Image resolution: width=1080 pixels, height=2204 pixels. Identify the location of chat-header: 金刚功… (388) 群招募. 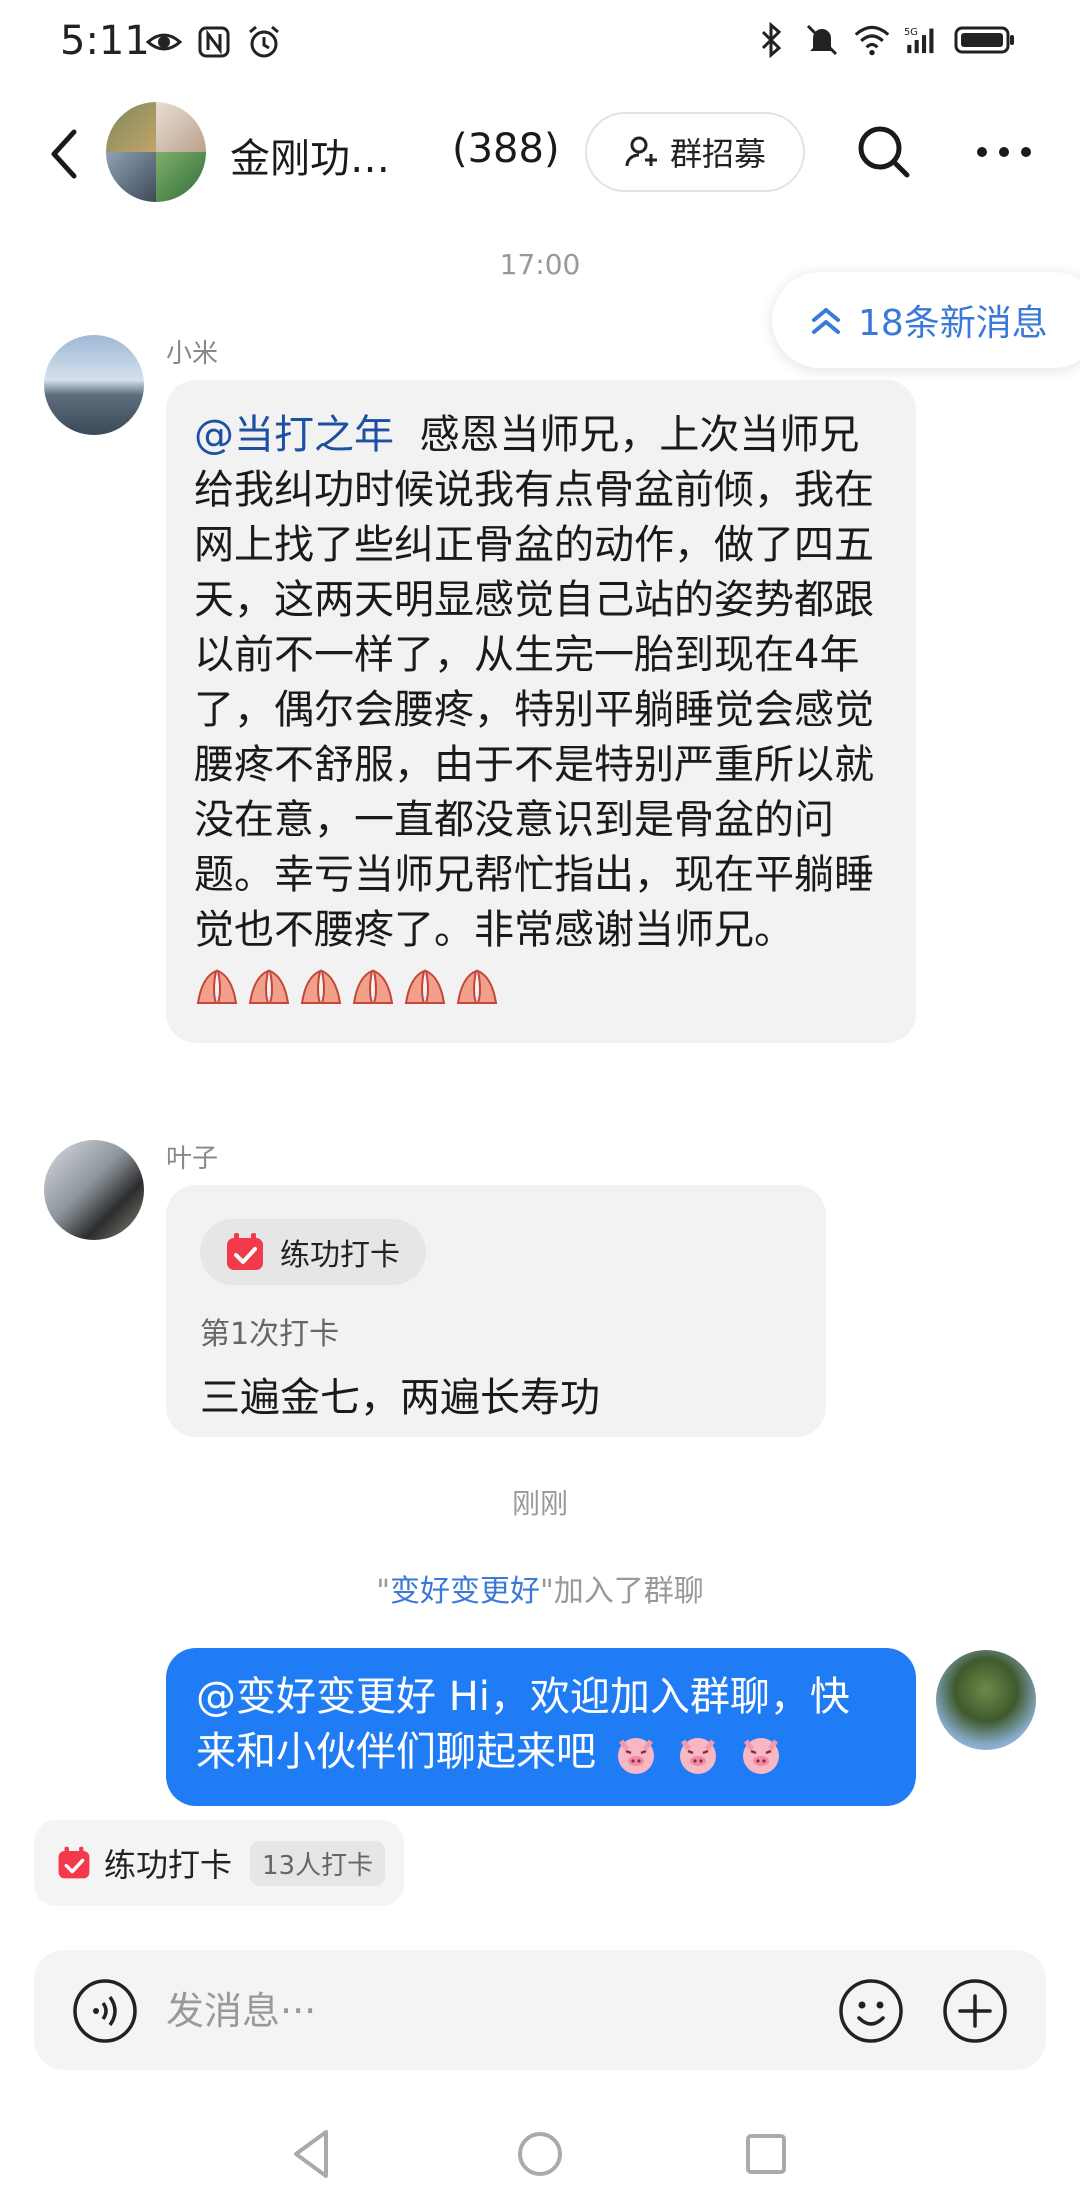
(540, 155).